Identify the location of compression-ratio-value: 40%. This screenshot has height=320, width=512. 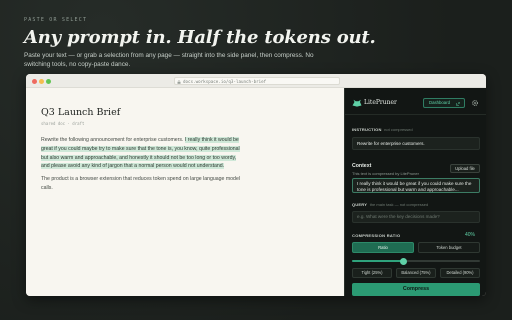
(470, 235).